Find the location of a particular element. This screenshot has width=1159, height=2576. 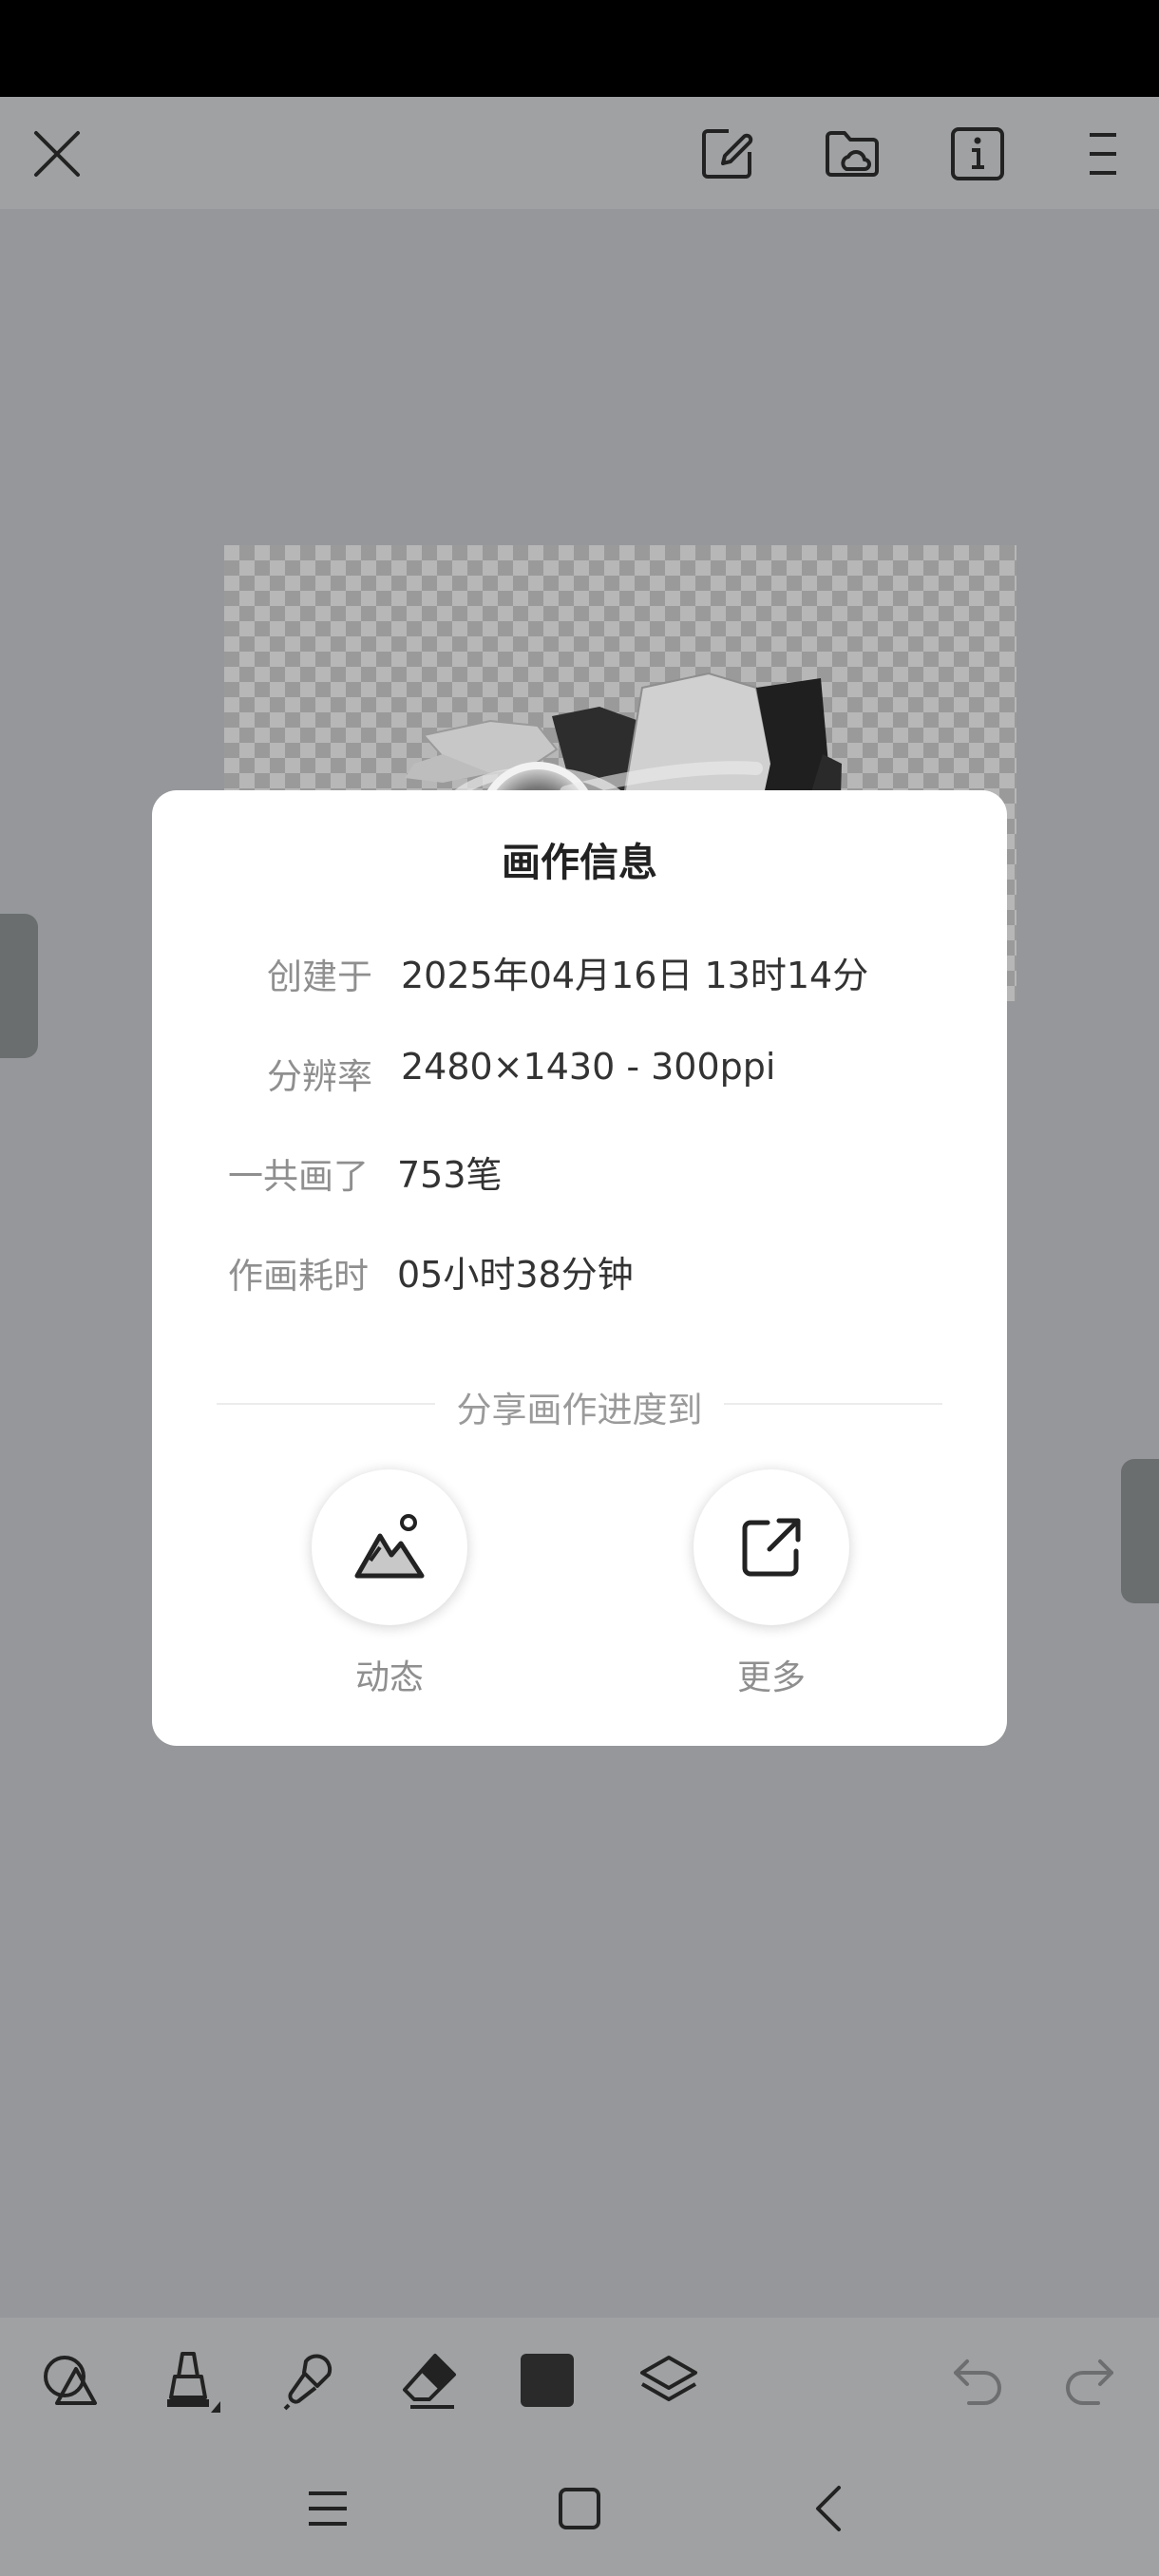

home-button is located at coordinates (579, 2508).